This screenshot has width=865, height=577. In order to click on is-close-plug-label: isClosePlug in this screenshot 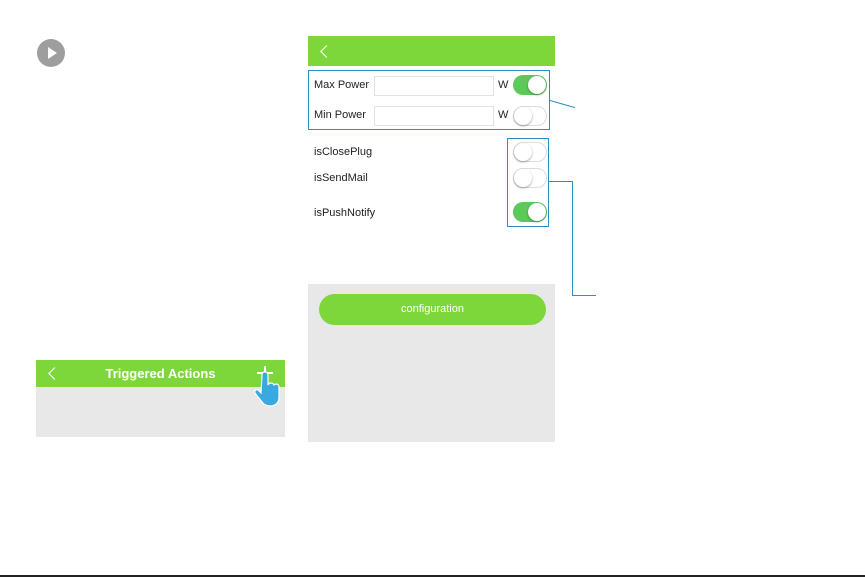, I will do `click(343, 152)`.